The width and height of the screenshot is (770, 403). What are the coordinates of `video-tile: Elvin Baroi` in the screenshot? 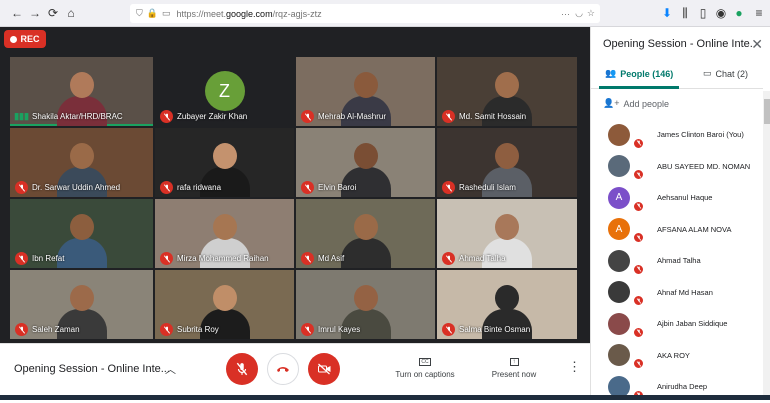 It's located at (365, 162).